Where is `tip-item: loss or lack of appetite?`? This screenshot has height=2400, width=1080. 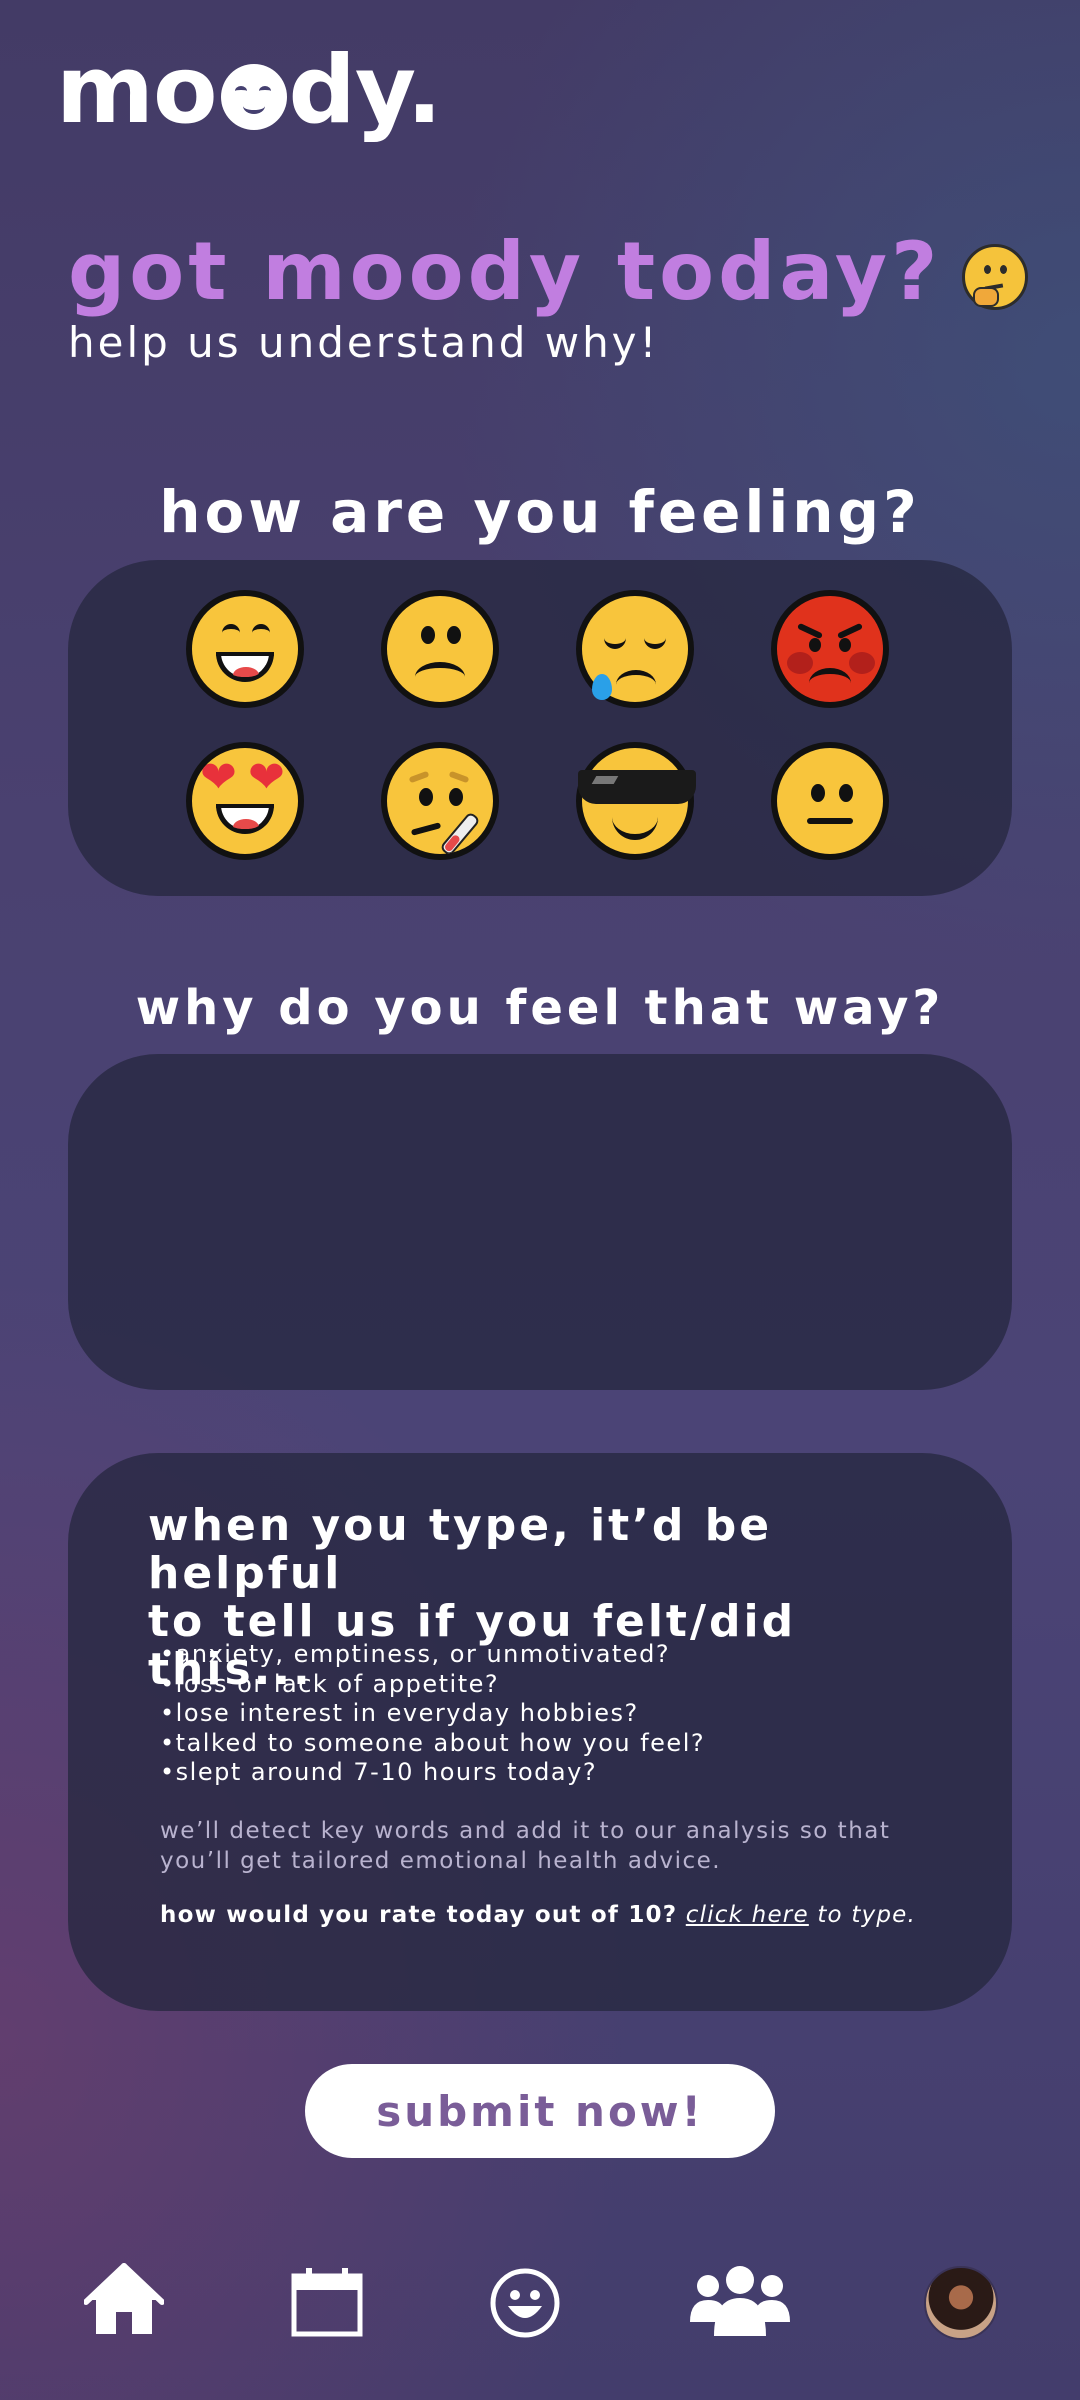
tip-item: loss or lack of appetite? is located at coordinates (432, 1685).